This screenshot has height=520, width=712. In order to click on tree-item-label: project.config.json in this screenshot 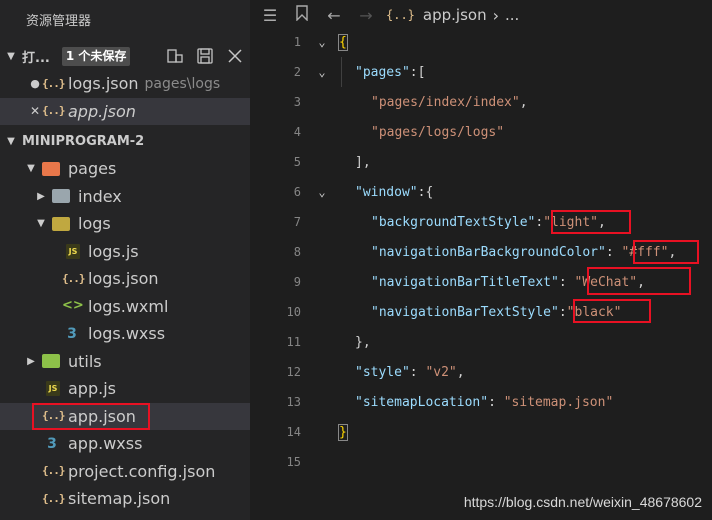, I will do `click(142, 471)`.